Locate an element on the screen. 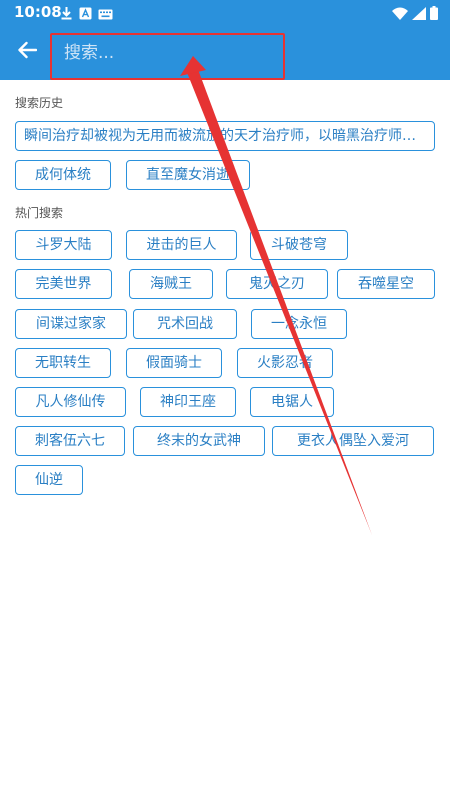 The width and height of the screenshot is (450, 800). history-tag: 成何体统 is located at coordinates (63, 175).